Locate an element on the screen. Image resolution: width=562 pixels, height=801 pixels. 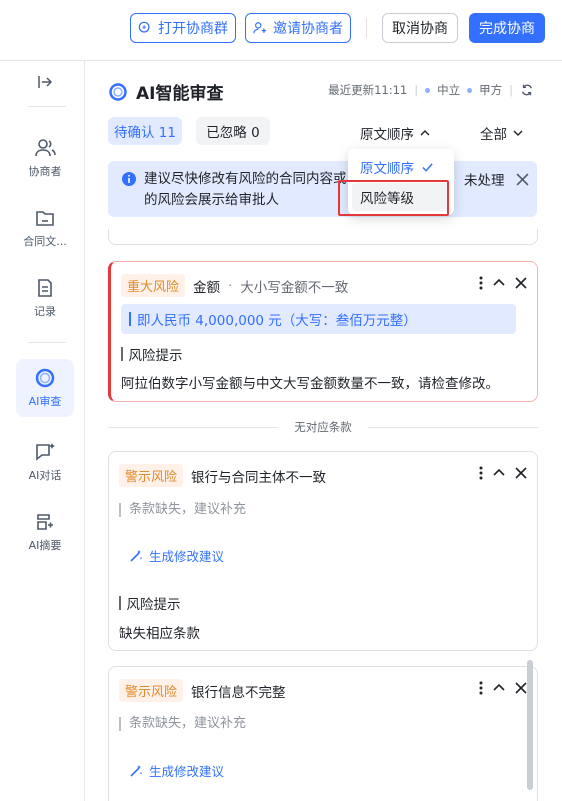
tab-ignored-label: 已忽略 0 is located at coordinates (233, 133).